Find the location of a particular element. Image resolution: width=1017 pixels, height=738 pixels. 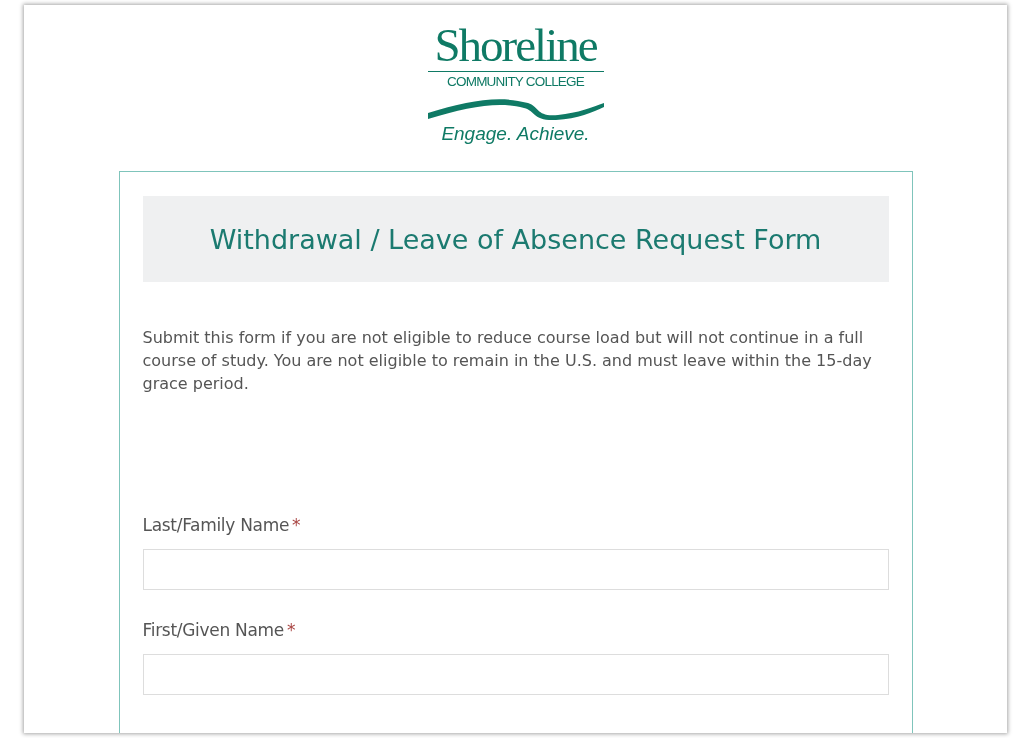

logo-subtitle: COMMUNITY COLLEGE is located at coordinates (515, 80).